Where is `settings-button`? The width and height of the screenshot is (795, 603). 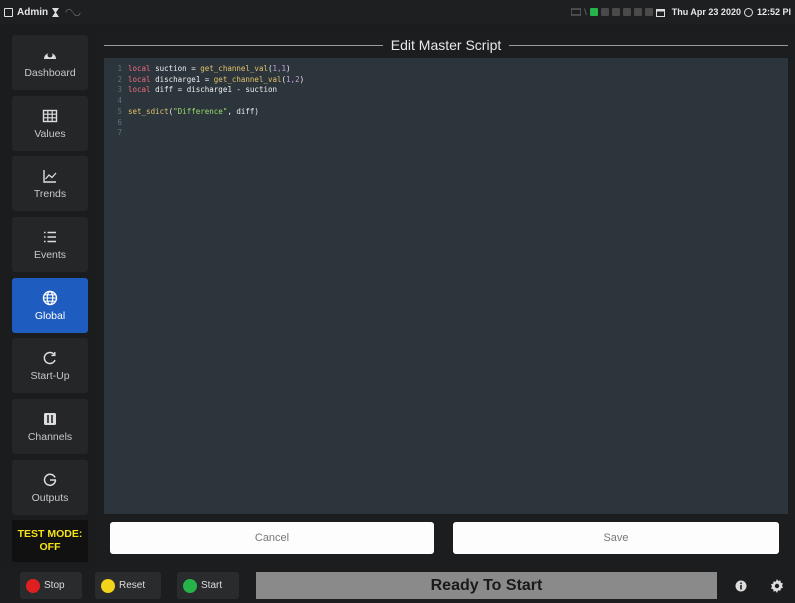 settings-button is located at coordinates (777, 585).